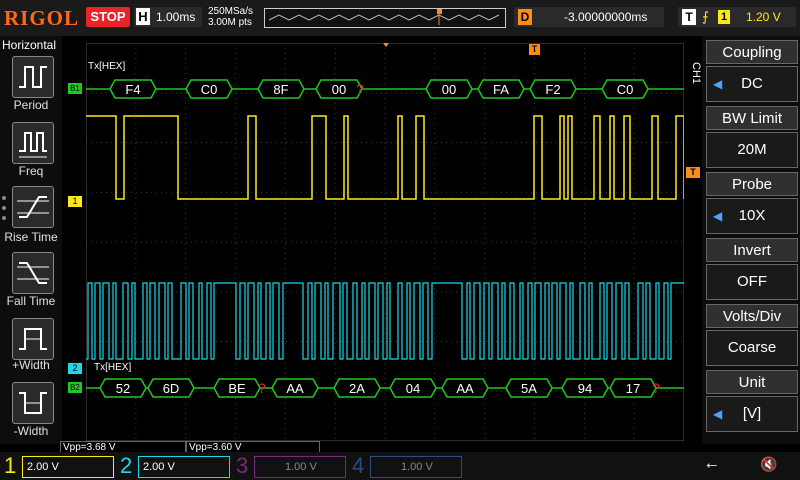 The image size is (800, 480). What do you see at coordinates (143, 16) in the screenshot?
I see `horizontal-label: H` at bounding box center [143, 16].